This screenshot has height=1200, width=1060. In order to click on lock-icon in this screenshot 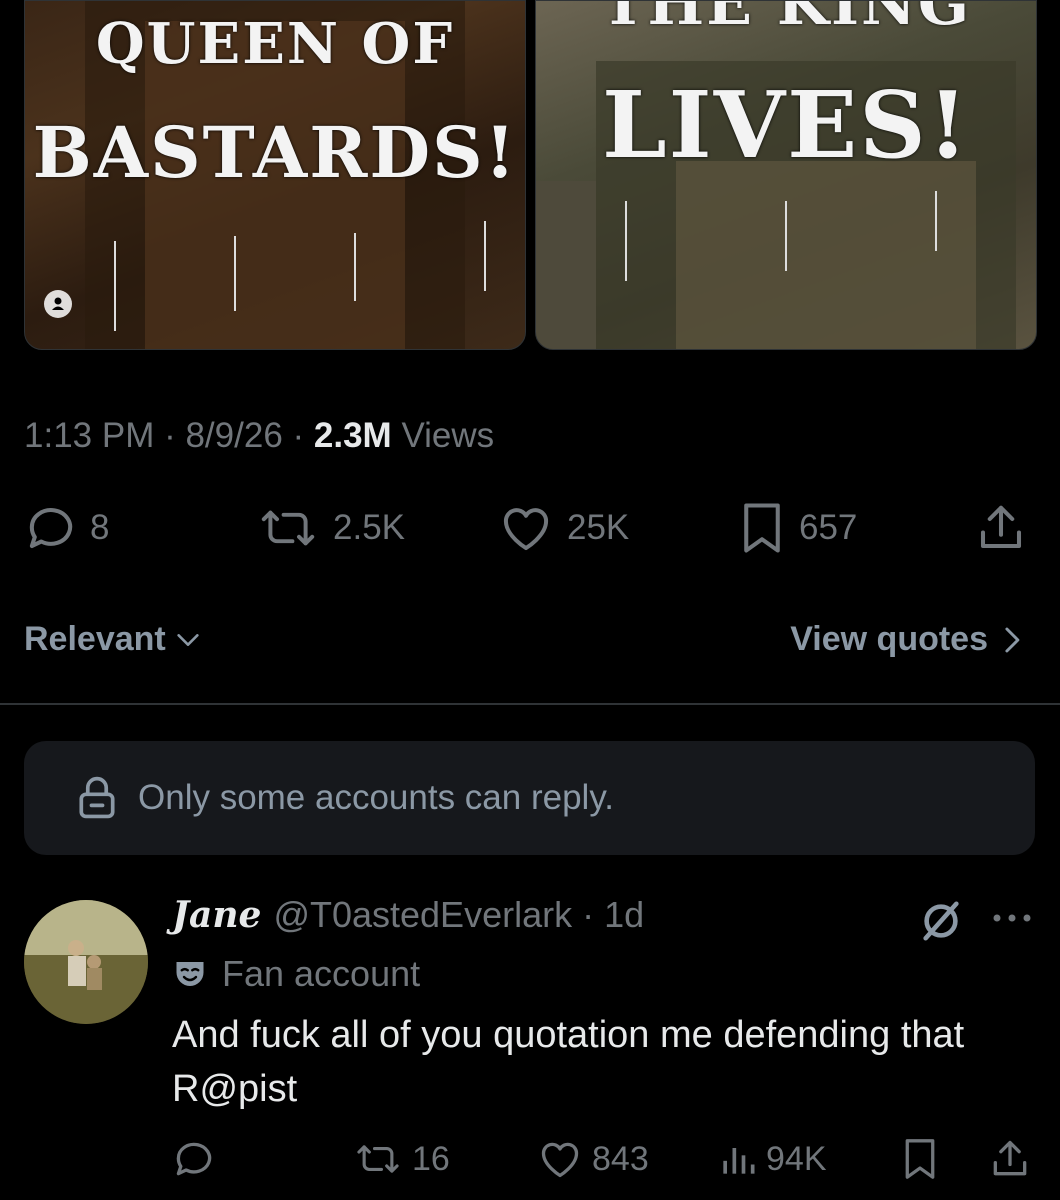, I will do `click(97, 797)`.